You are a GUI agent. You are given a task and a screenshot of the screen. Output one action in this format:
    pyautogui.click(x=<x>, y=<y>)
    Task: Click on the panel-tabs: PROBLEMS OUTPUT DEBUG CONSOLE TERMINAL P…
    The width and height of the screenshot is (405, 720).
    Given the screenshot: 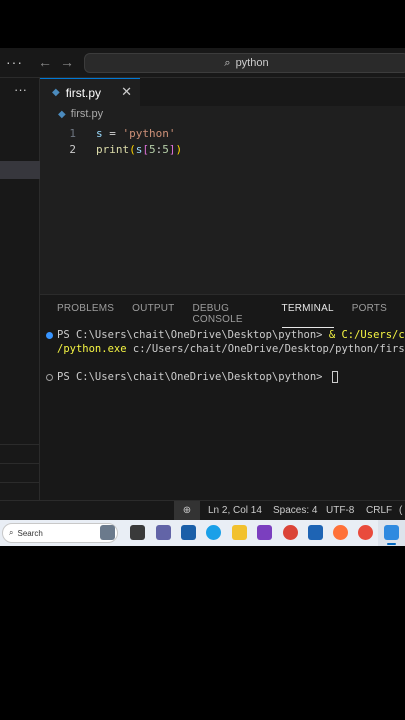 What is the action you would take?
    pyautogui.click(x=231, y=315)
    